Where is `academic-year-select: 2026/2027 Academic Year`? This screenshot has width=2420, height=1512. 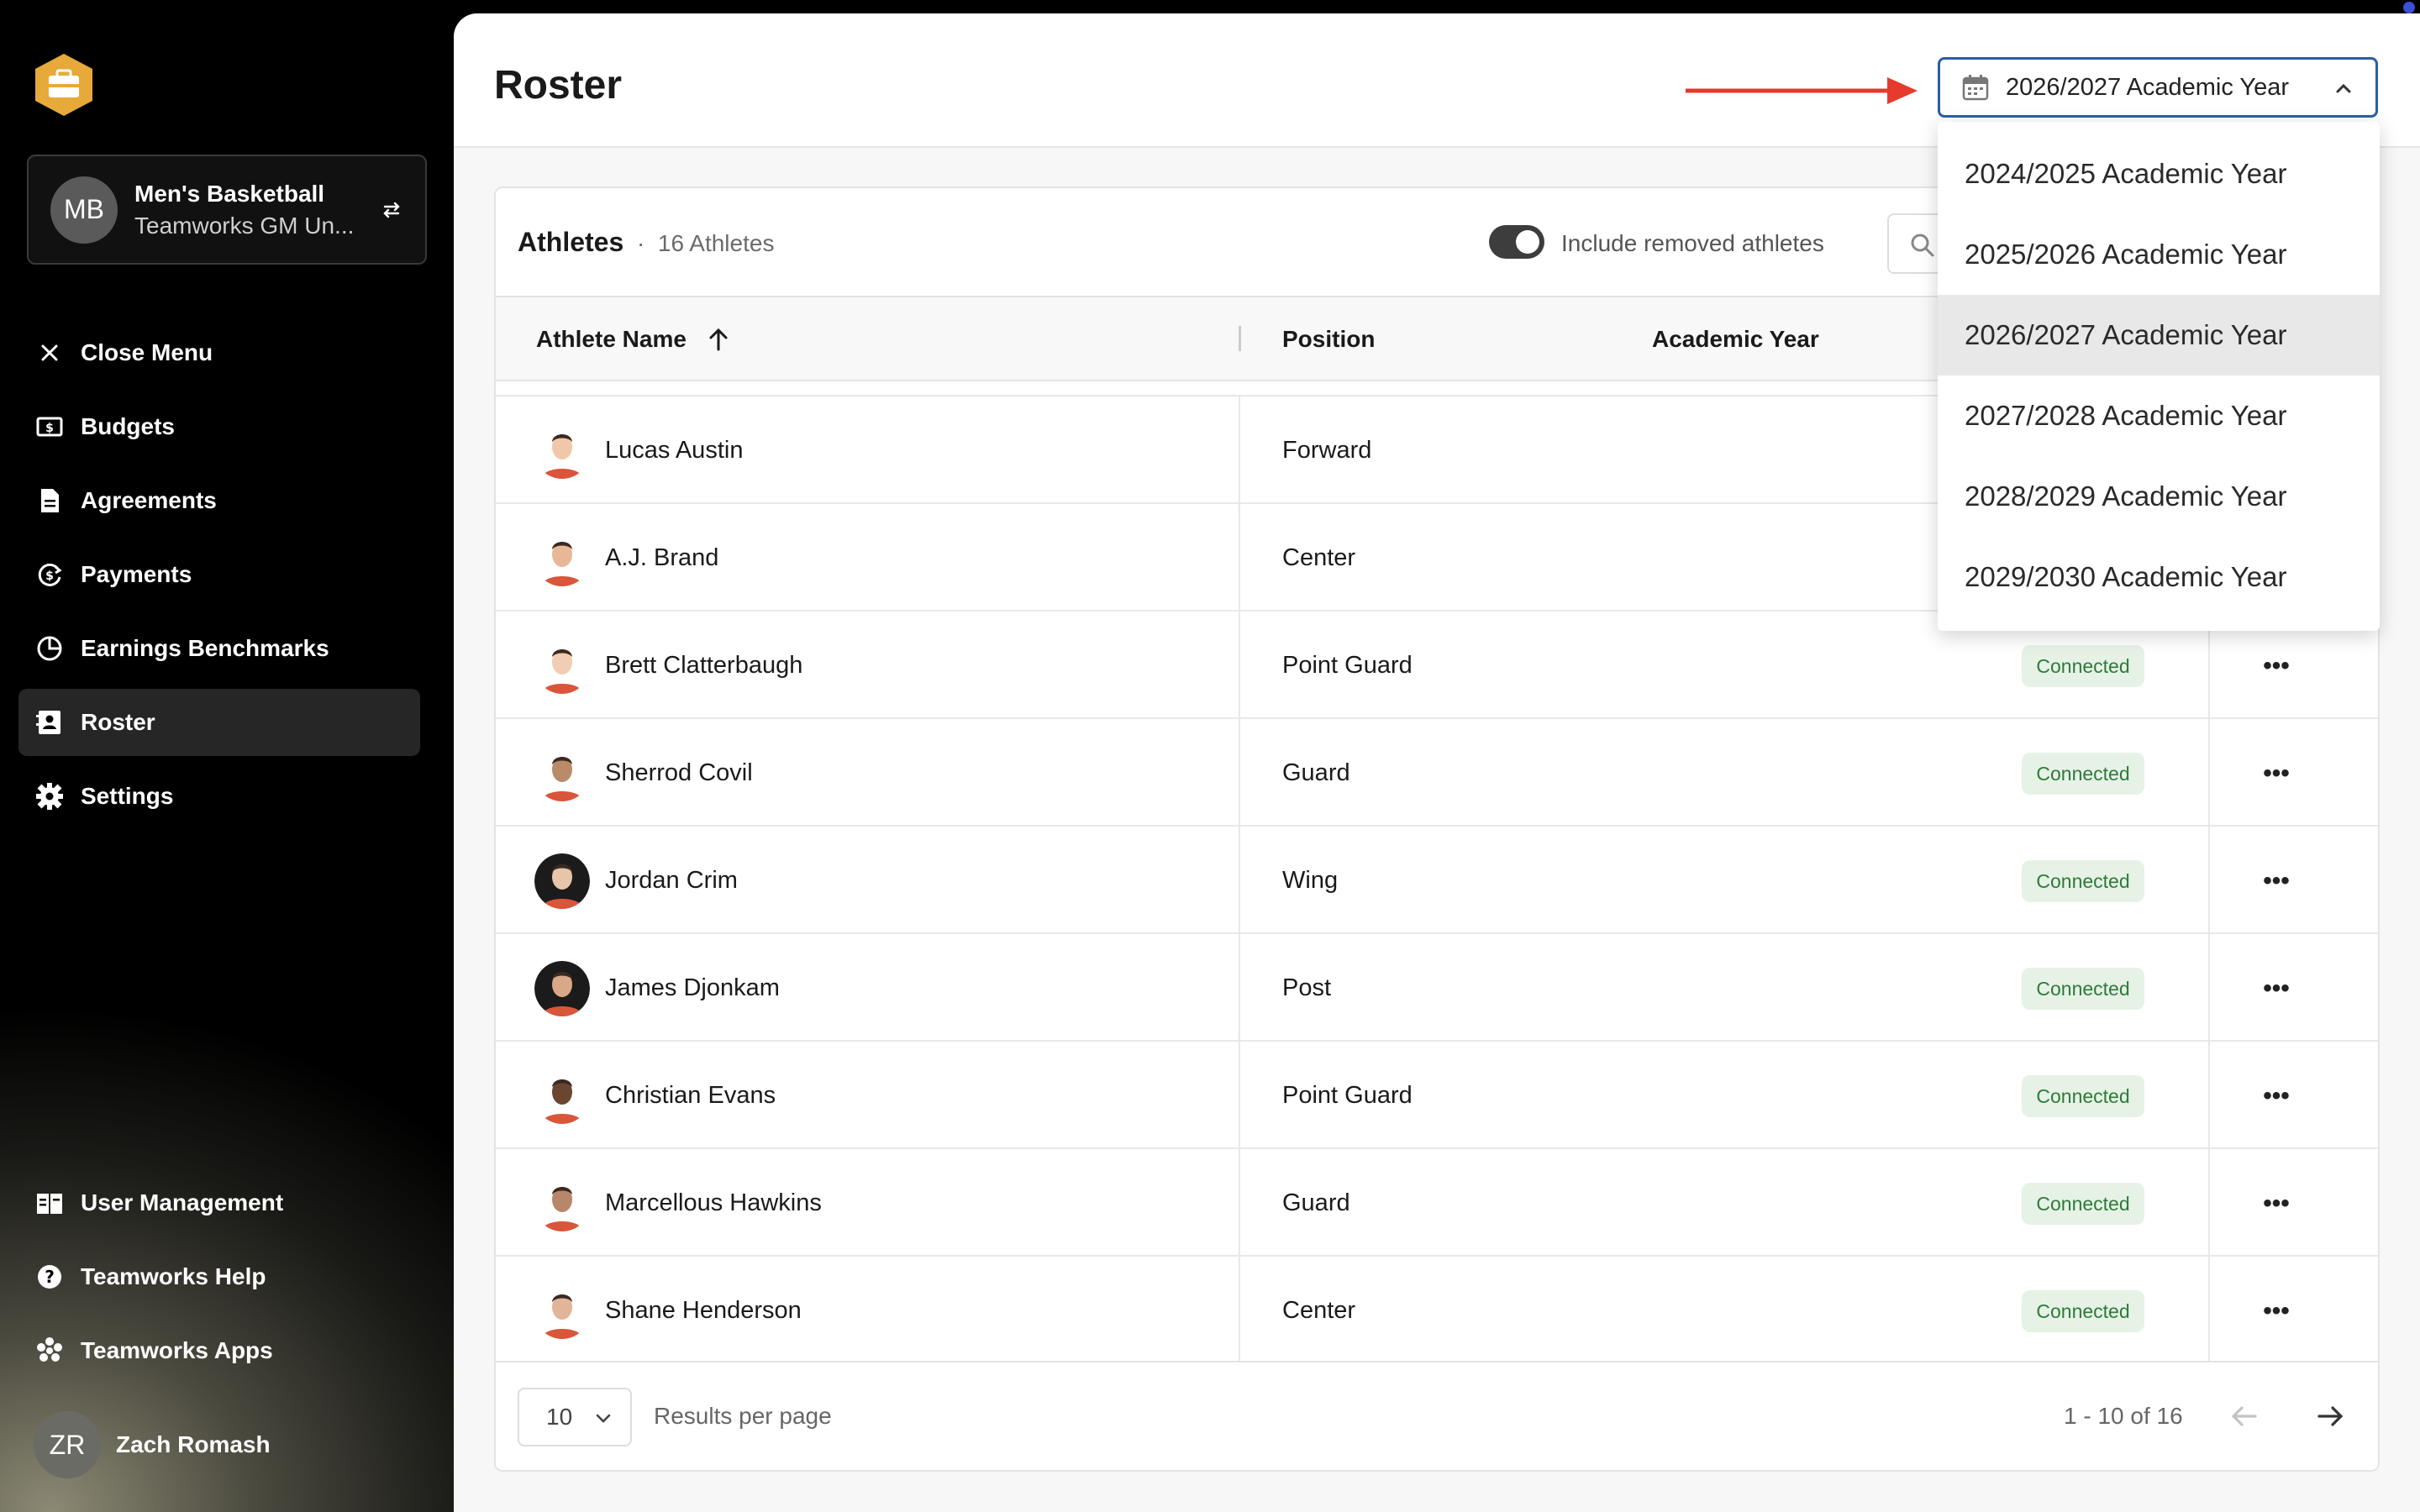 academic-year-select: 2026/2027 Academic Year is located at coordinates (2158, 87).